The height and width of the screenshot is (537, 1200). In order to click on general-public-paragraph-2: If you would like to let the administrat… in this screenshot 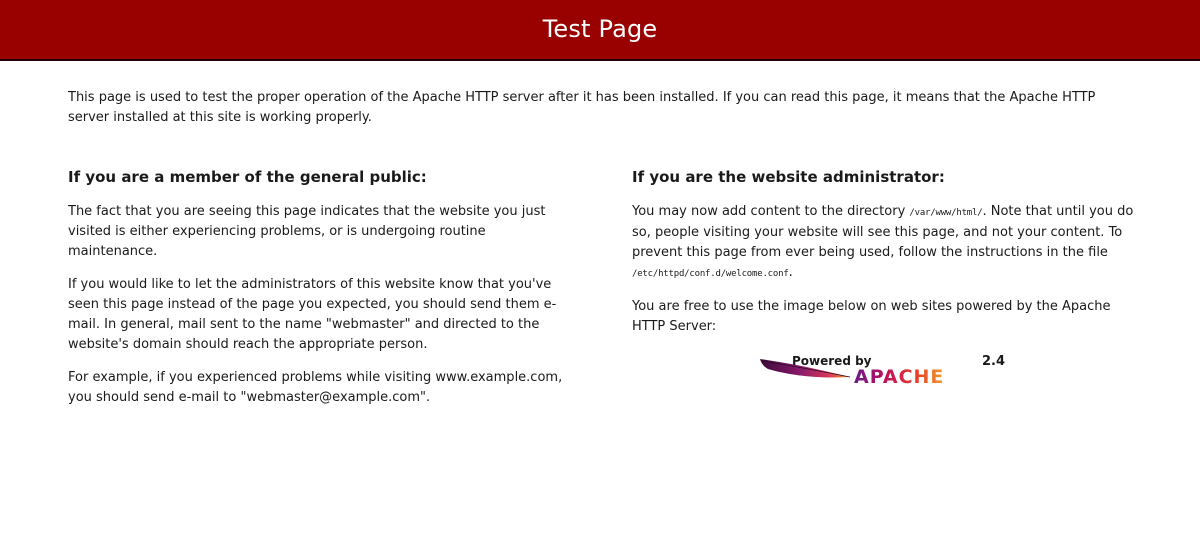, I will do `click(312, 314)`.